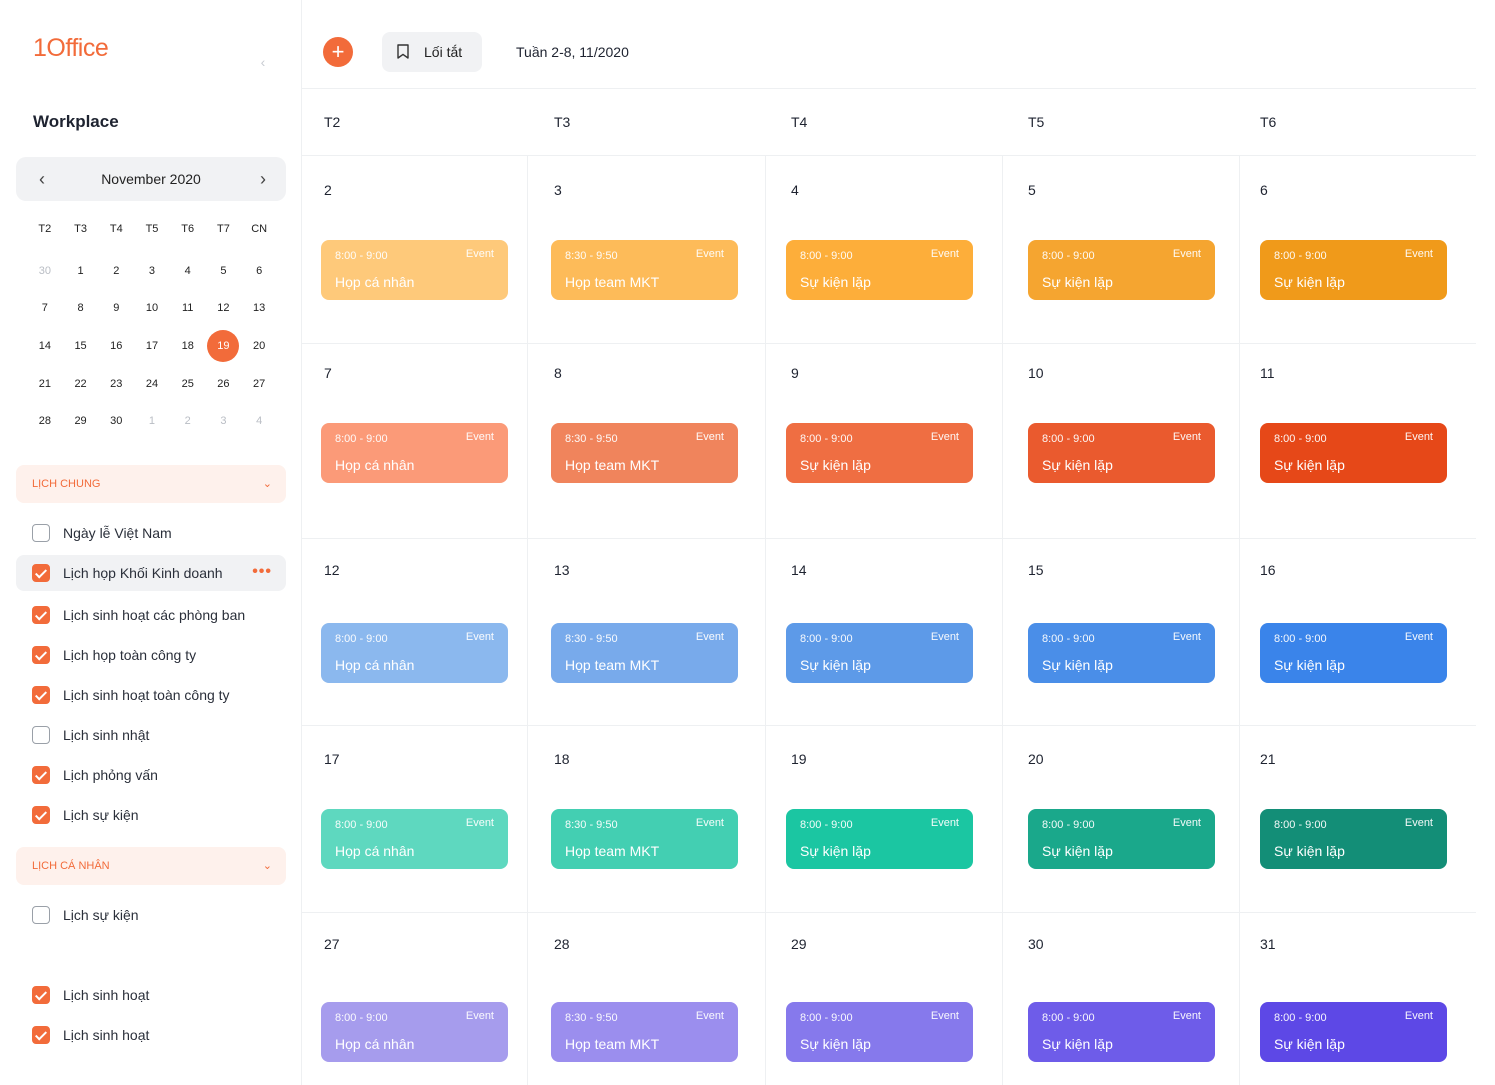 This screenshot has width=1495, height=1085. What do you see at coordinates (151, 533) in the screenshot?
I see `calendar-list-item: Ngày lễ Việt Nam` at bounding box center [151, 533].